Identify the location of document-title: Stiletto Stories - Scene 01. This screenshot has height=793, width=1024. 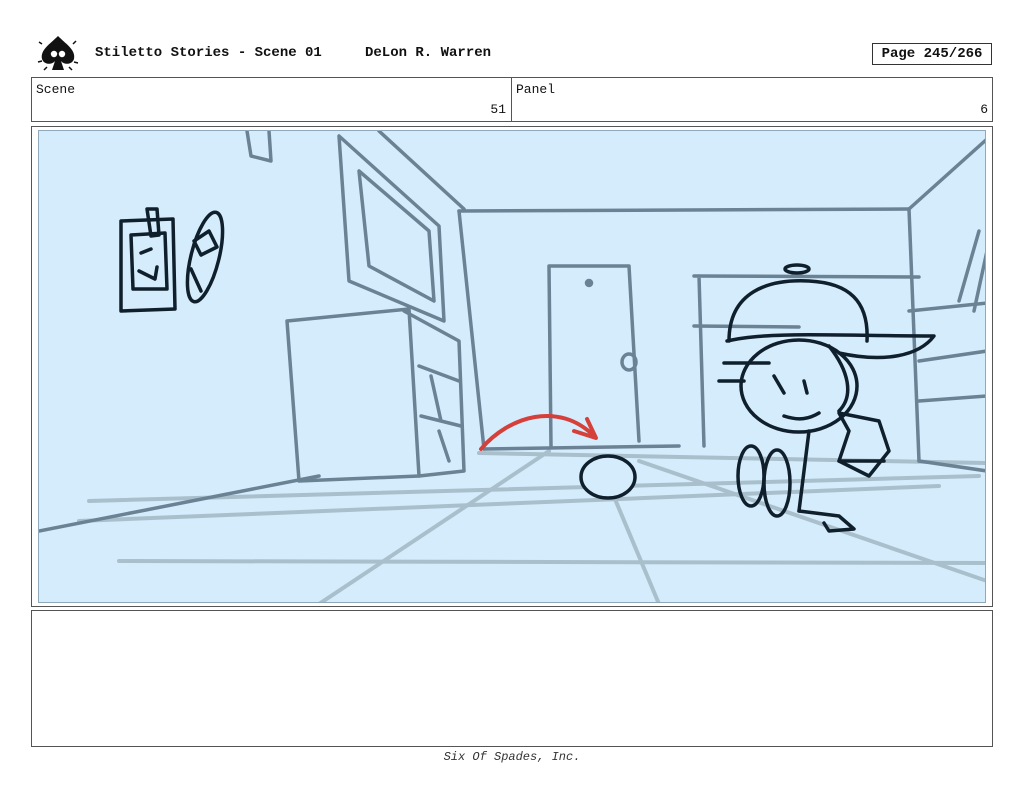
(208, 53).